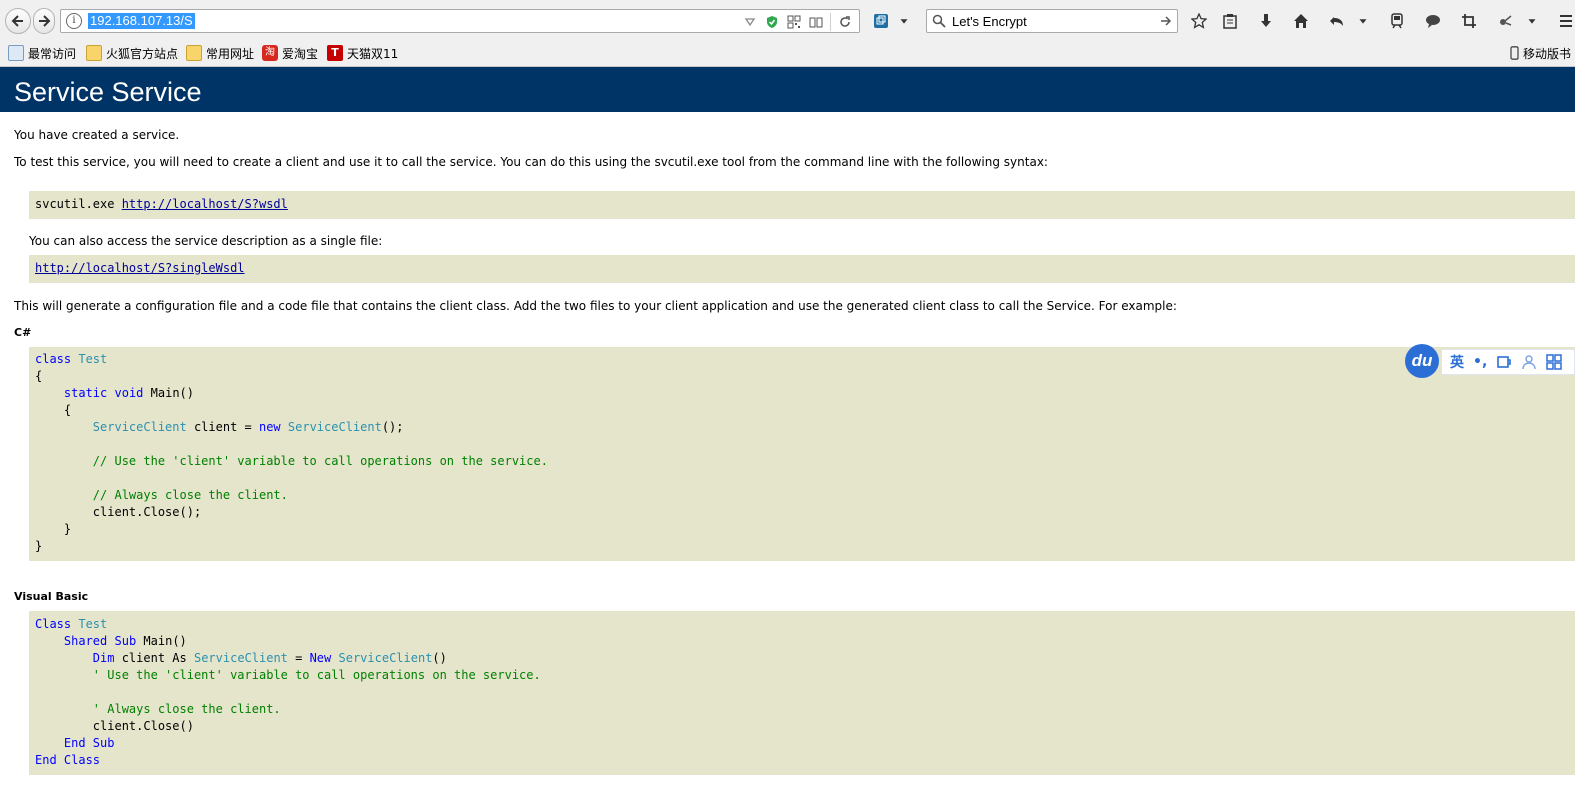 This screenshot has width=1575, height=793. I want to click on extension-button, so click(1505, 21).